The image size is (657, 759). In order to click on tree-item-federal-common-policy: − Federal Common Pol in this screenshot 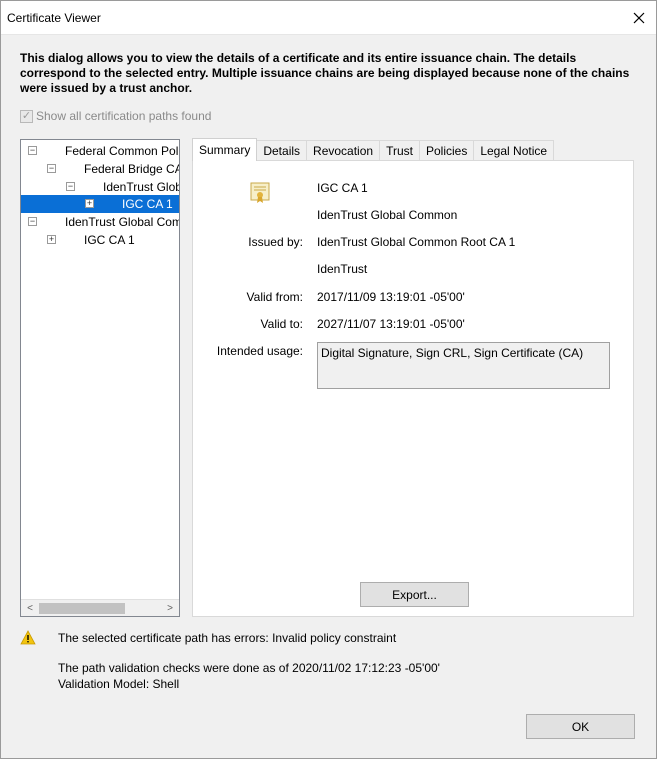, I will do `click(100, 151)`.